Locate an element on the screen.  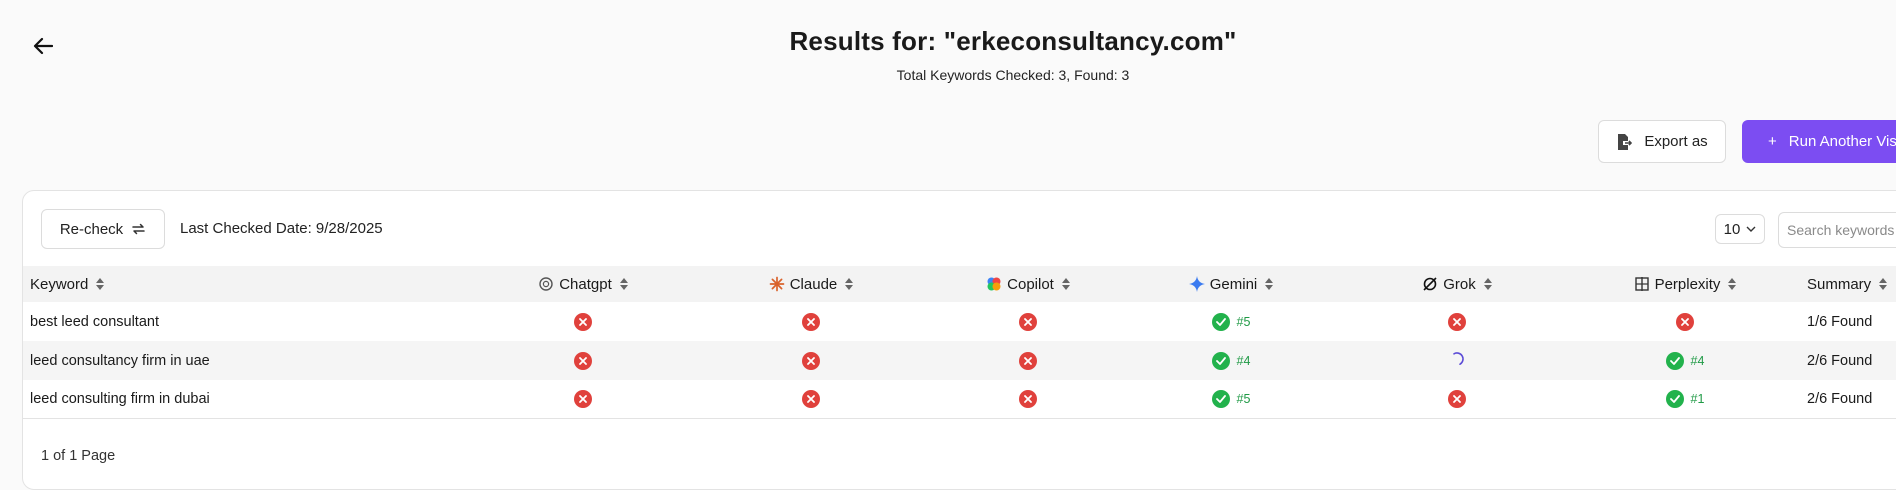
column-grok: Grok is located at coordinates (1457, 284).